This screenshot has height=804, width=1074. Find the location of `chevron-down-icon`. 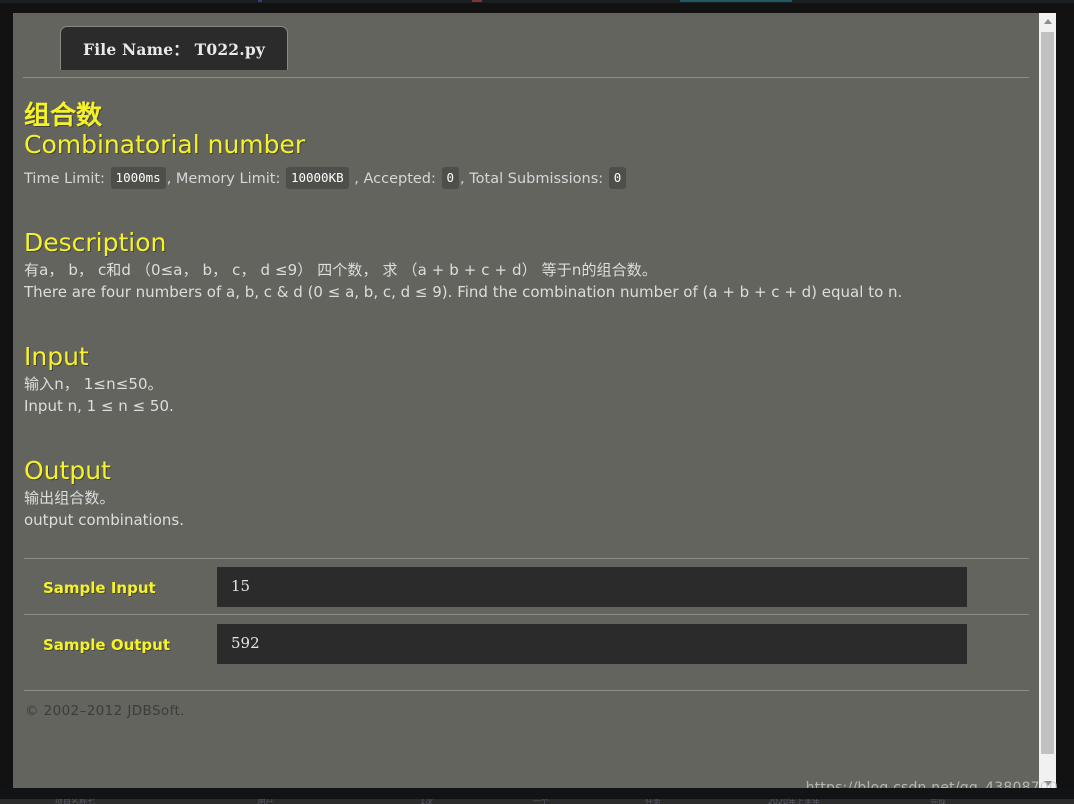

chevron-down-icon is located at coordinates (1047, 783).